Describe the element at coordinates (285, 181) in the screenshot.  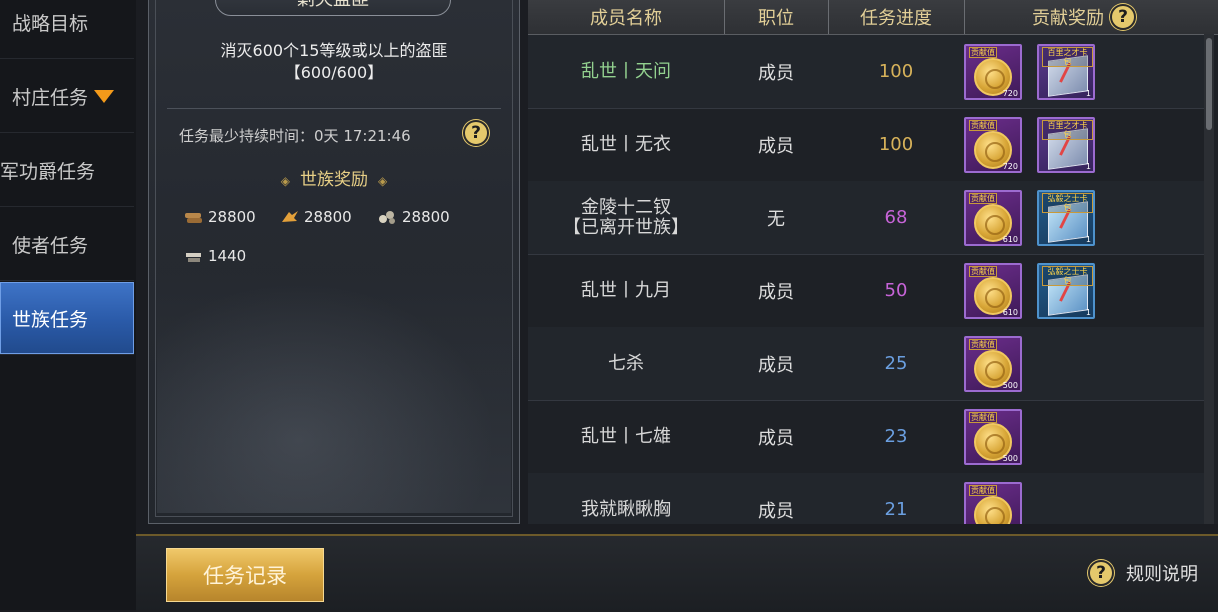
I see `ornament-left-icon: ◈` at that location.